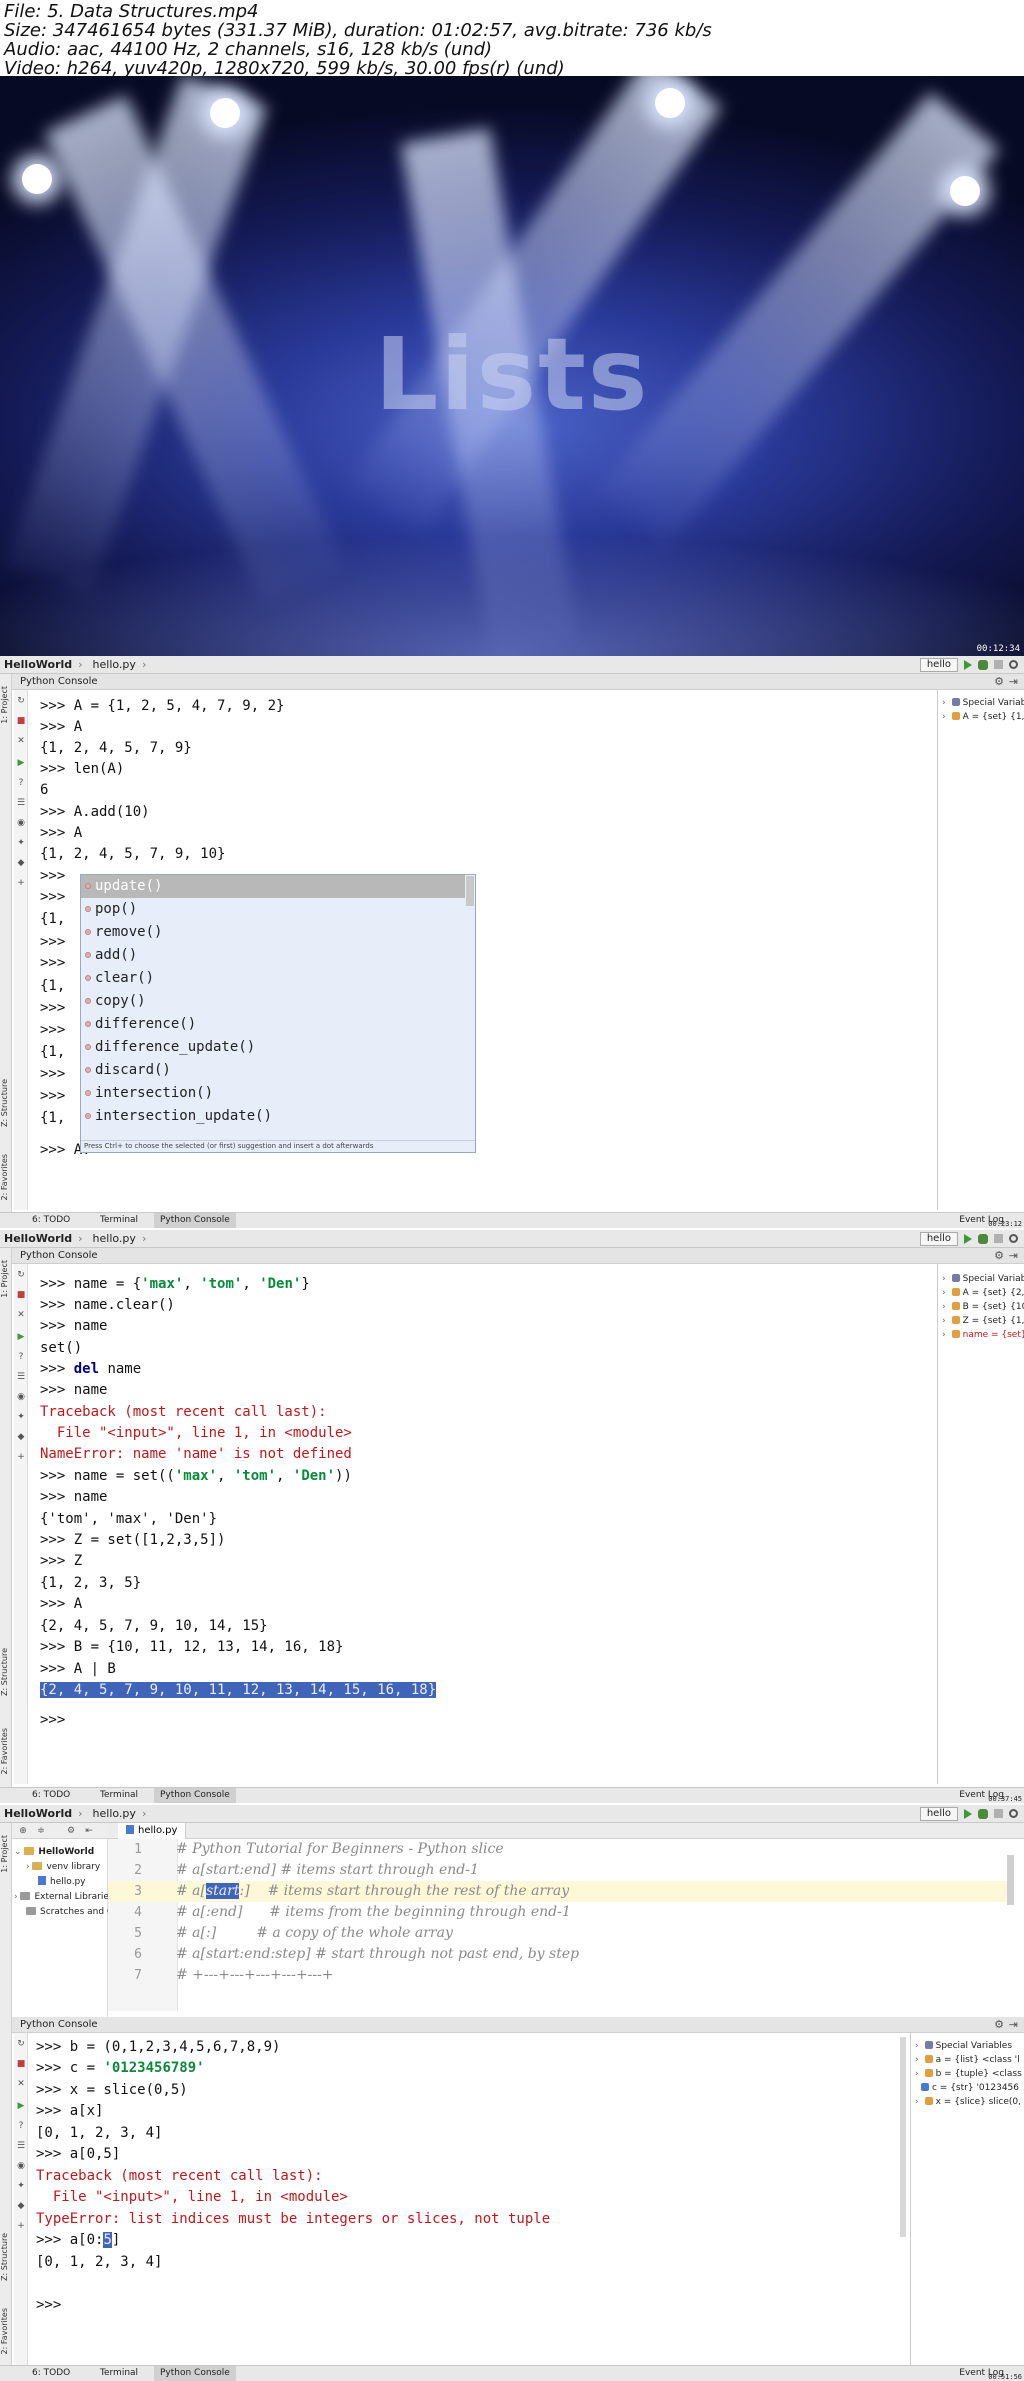 Image resolution: width=1024 pixels, height=2381 pixels. Describe the element at coordinates (273, 1001) in the screenshot. I see `autocomplete-item: copy()` at that location.